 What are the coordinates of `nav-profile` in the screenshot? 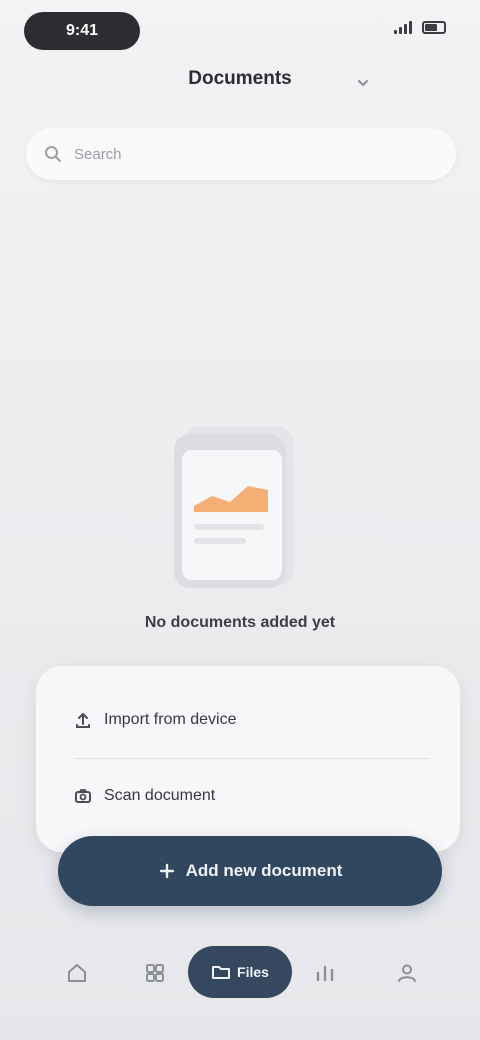 It's located at (407, 973).